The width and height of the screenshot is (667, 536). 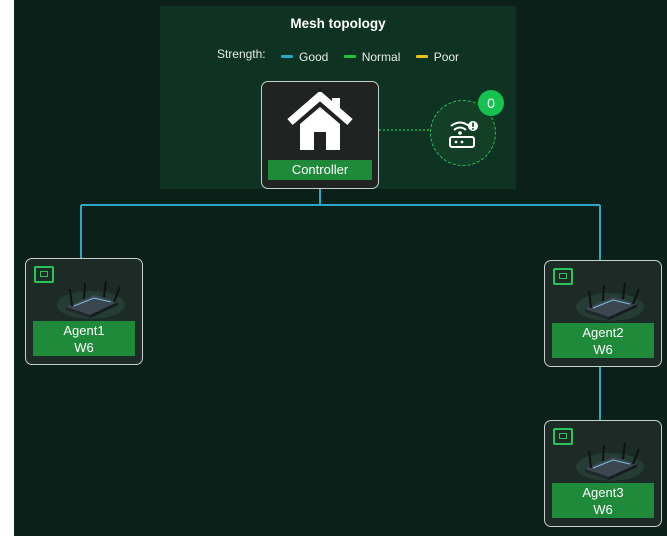 What do you see at coordinates (491, 103) in the screenshot?
I see `unconnected-count-badge: 0` at bounding box center [491, 103].